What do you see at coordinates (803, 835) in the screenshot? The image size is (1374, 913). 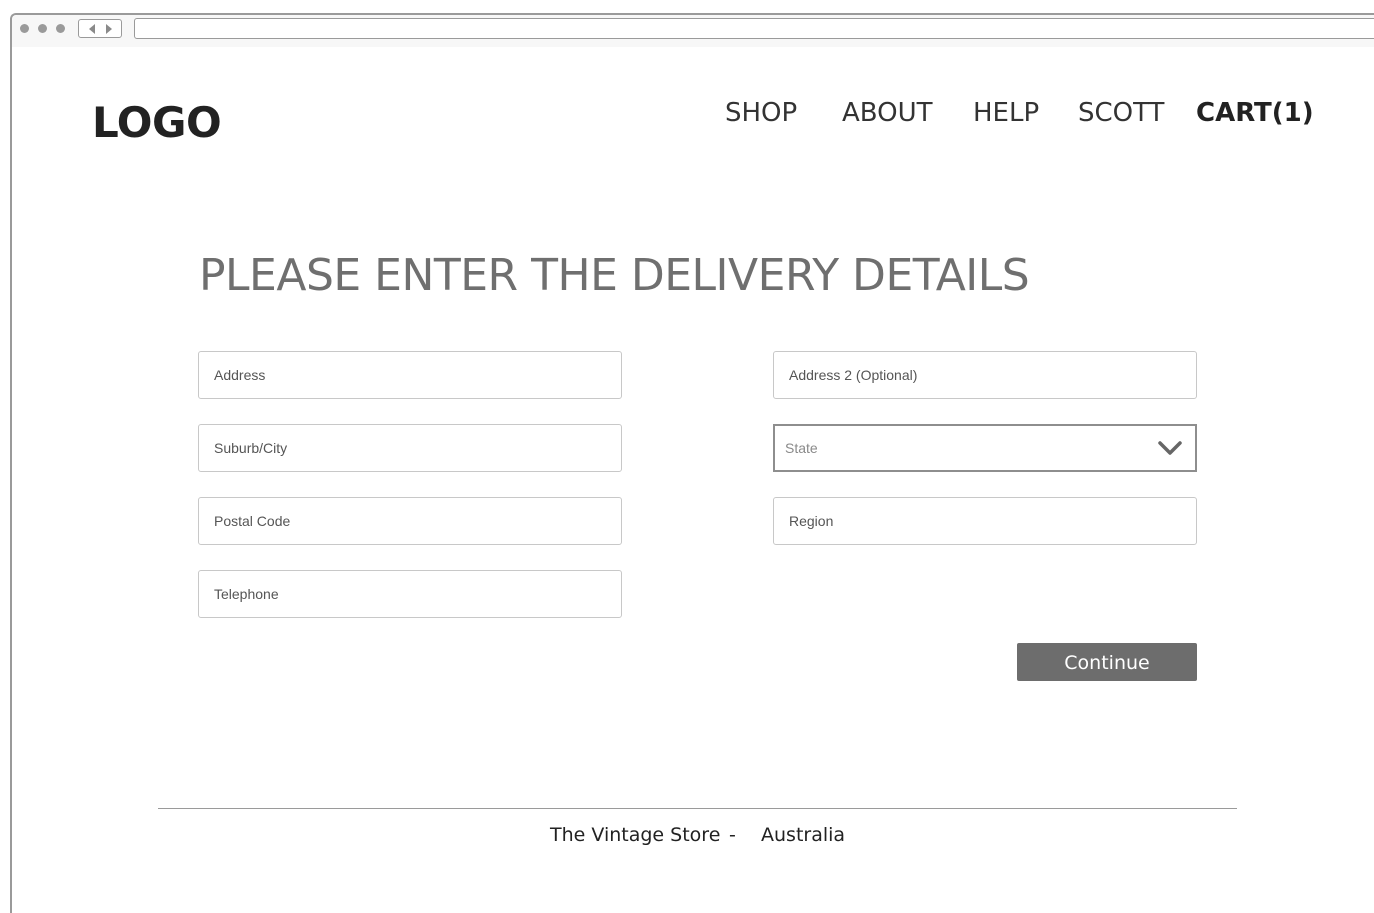 I see `footer-country: Australia` at bounding box center [803, 835].